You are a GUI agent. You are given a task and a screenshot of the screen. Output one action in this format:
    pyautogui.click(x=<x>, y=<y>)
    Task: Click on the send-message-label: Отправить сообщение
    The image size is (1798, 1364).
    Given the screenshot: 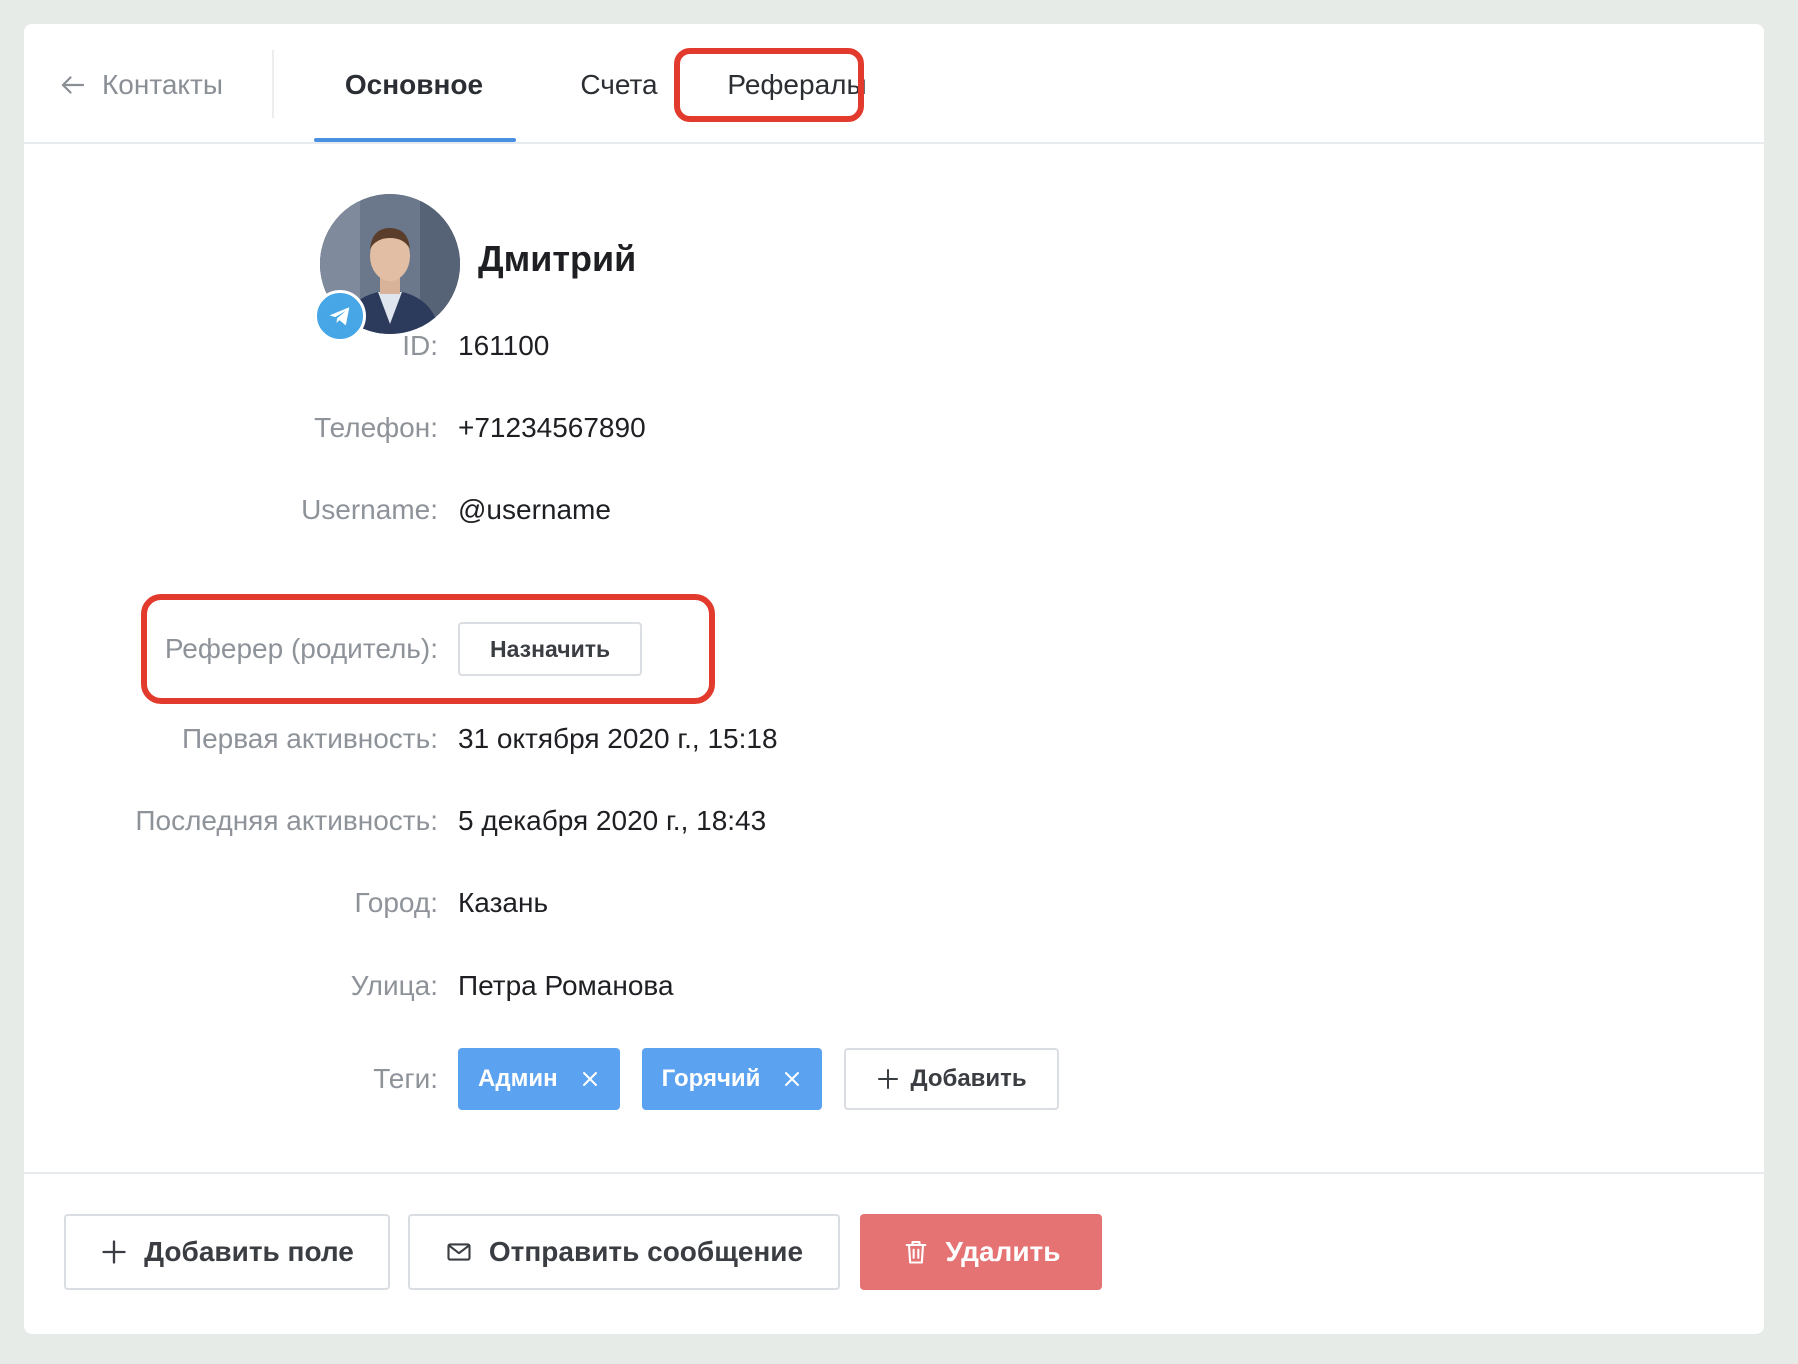 What is the action you would take?
    pyautogui.click(x=646, y=1251)
    